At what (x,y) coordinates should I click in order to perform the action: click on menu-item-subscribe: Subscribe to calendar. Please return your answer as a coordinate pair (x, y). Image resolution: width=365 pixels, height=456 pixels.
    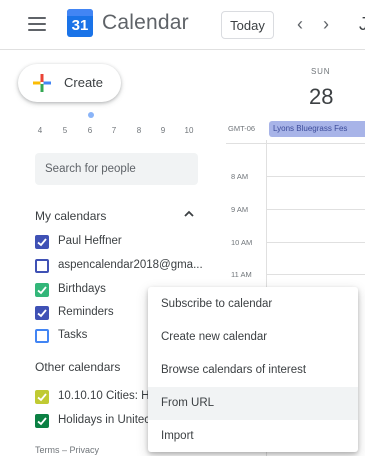
    Looking at the image, I should click on (253, 304).